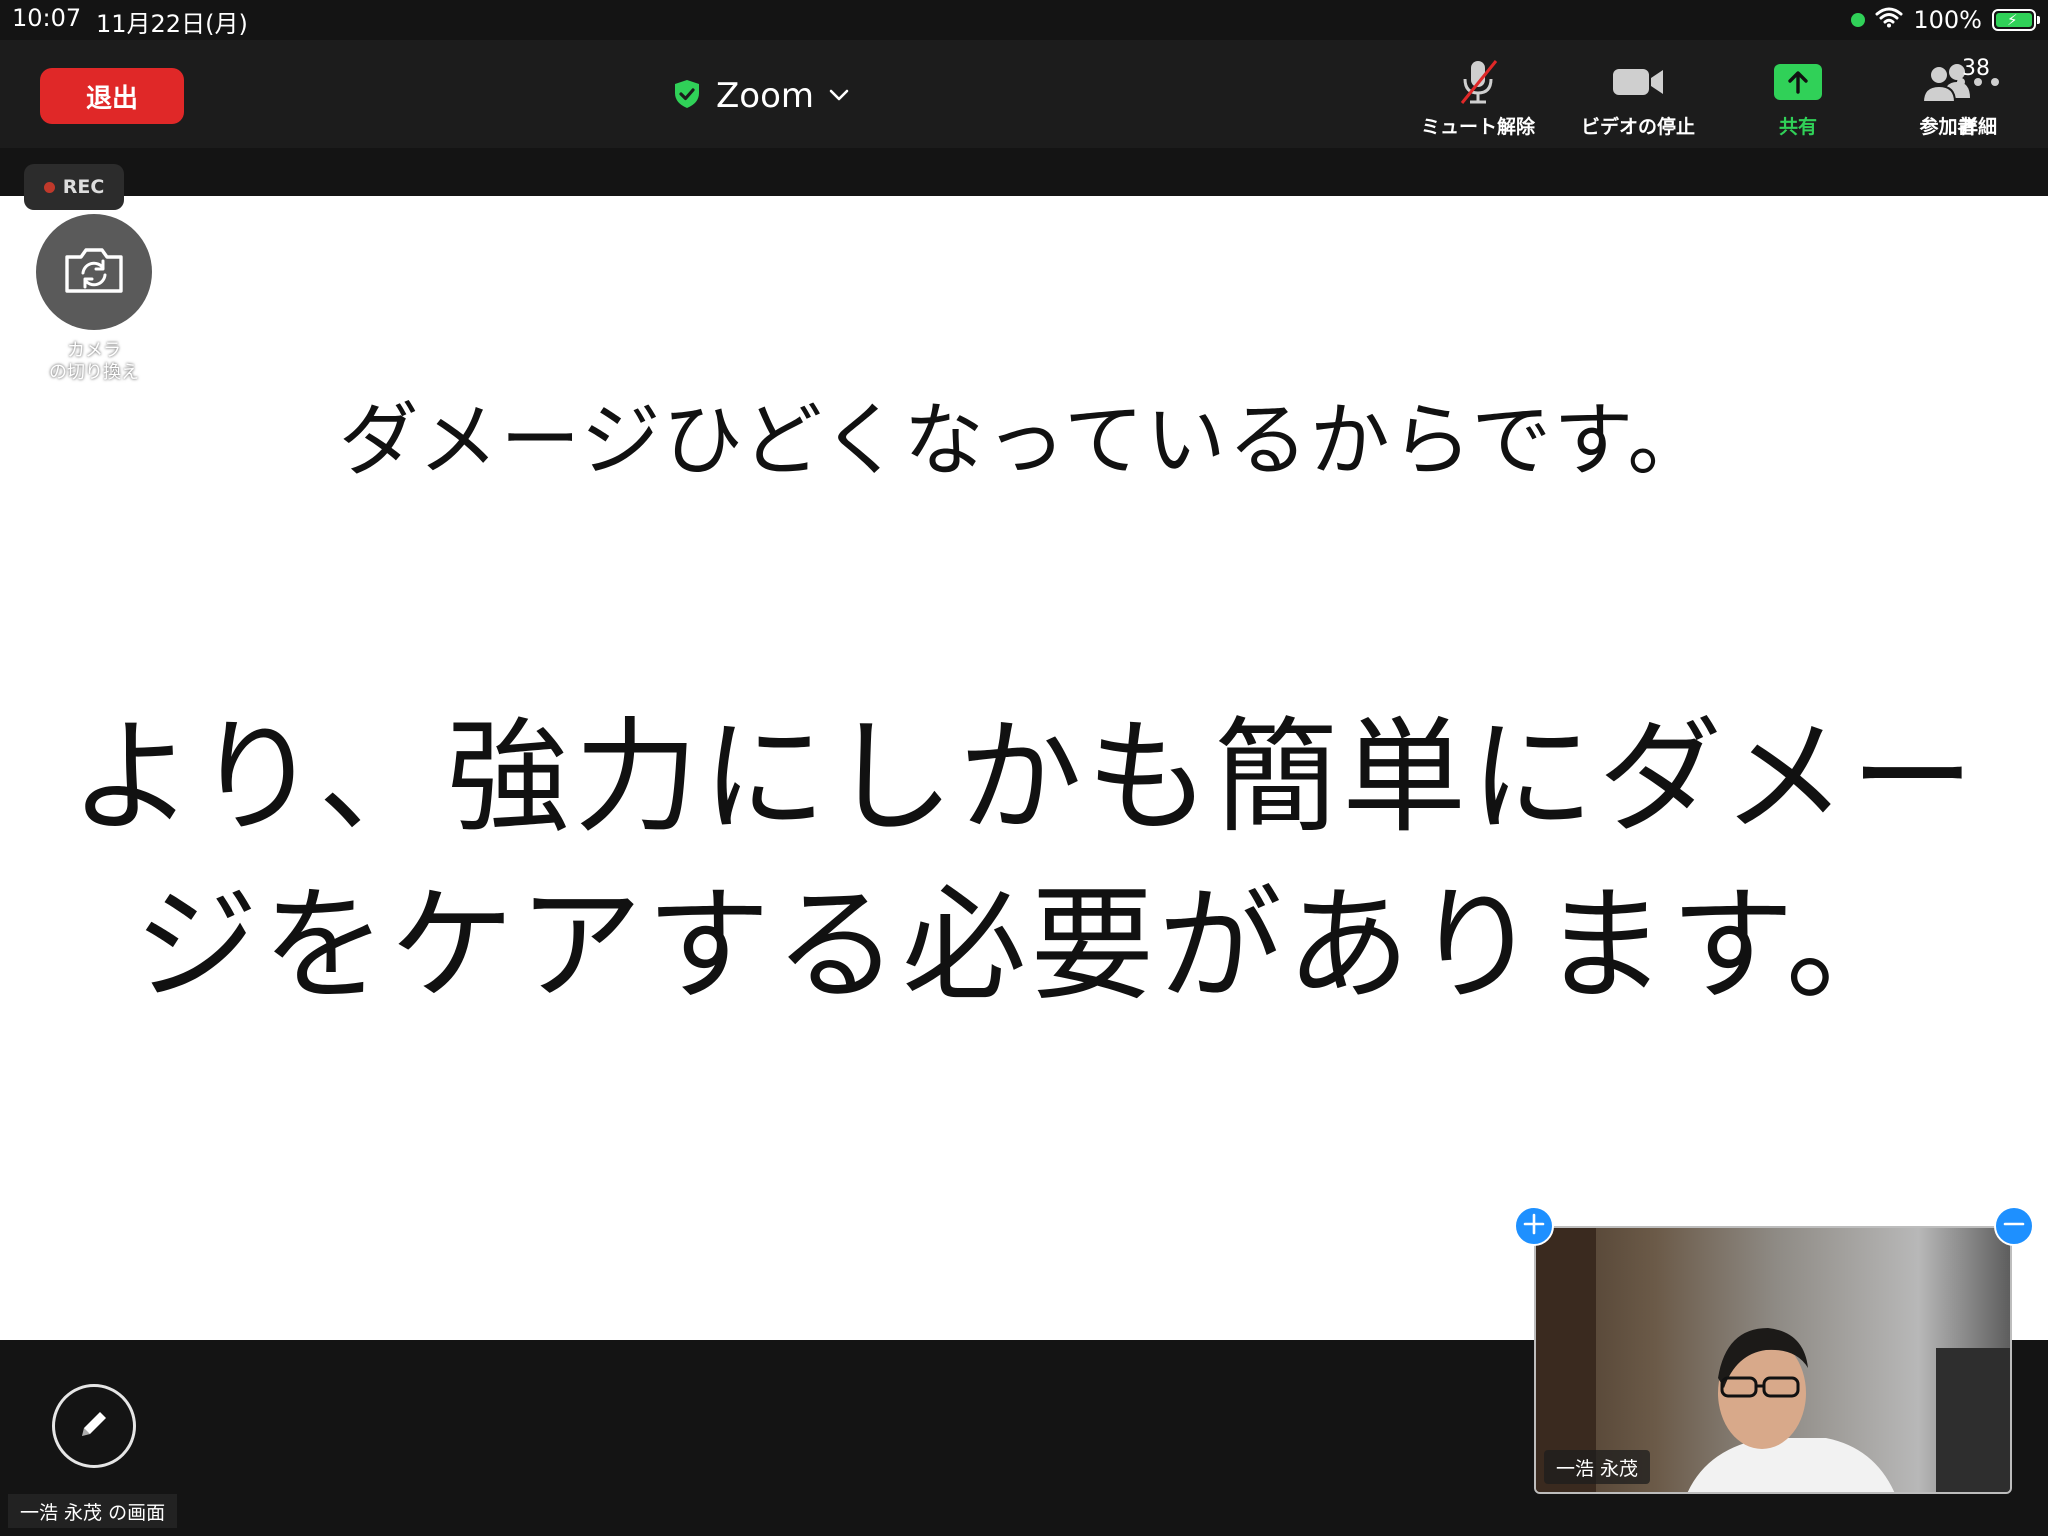  I want to click on more-dots-icon, so click(1978, 82).